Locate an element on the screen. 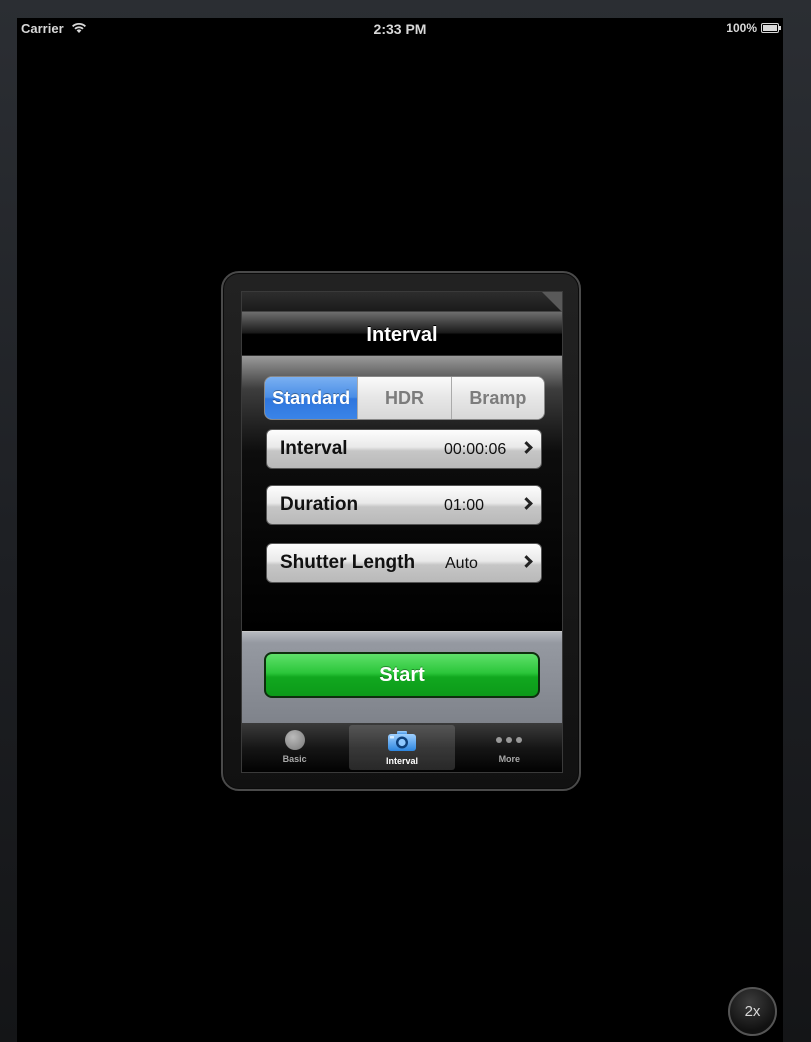 The image size is (811, 1042). row-value: 00:00:06 is located at coordinates (475, 449).